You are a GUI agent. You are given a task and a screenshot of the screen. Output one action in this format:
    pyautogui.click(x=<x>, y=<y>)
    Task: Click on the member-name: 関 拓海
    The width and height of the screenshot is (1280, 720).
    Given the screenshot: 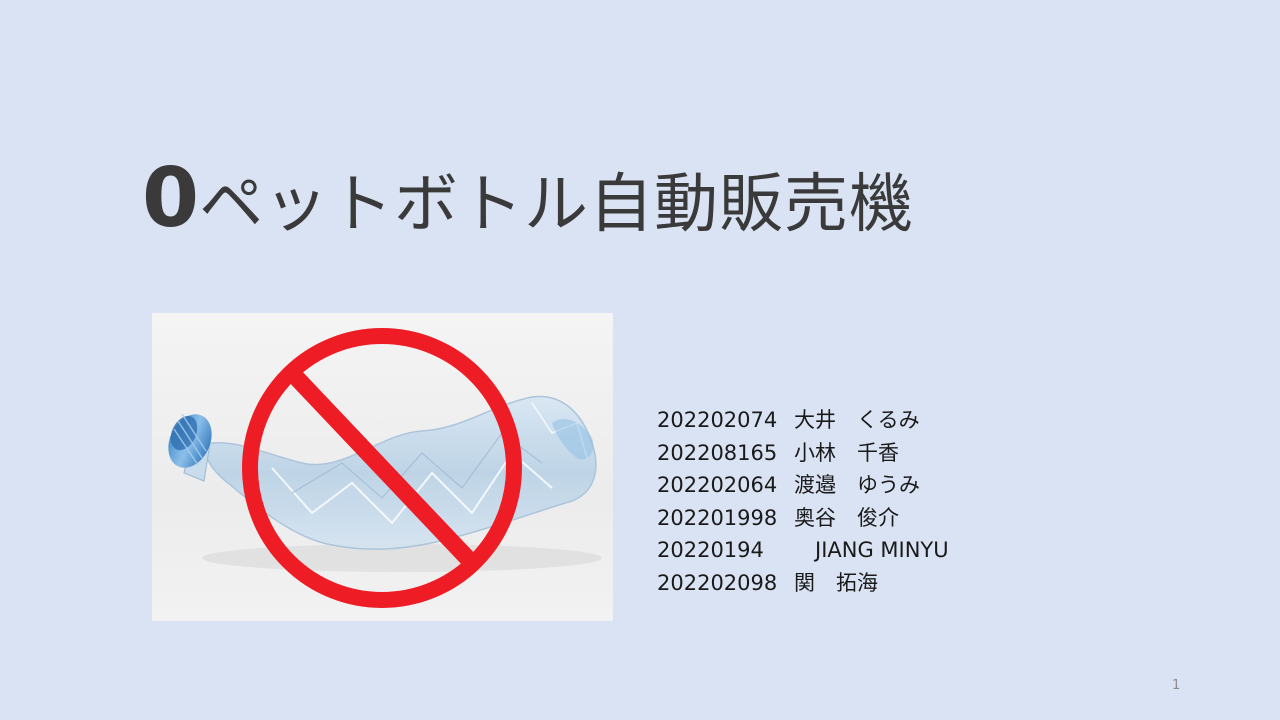 What is the action you would take?
    pyautogui.click(x=836, y=582)
    